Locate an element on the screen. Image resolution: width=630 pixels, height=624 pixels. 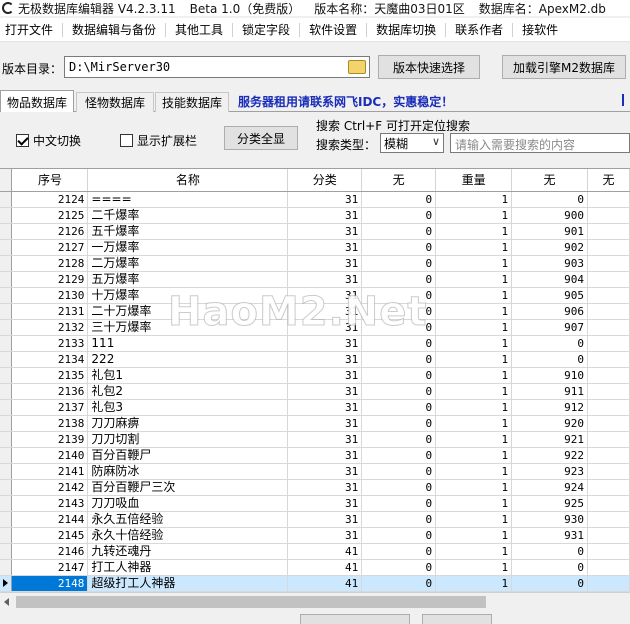
table-row: 2148 超级打工人神器 41 0 1 0 is located at coordinates (315, 583).